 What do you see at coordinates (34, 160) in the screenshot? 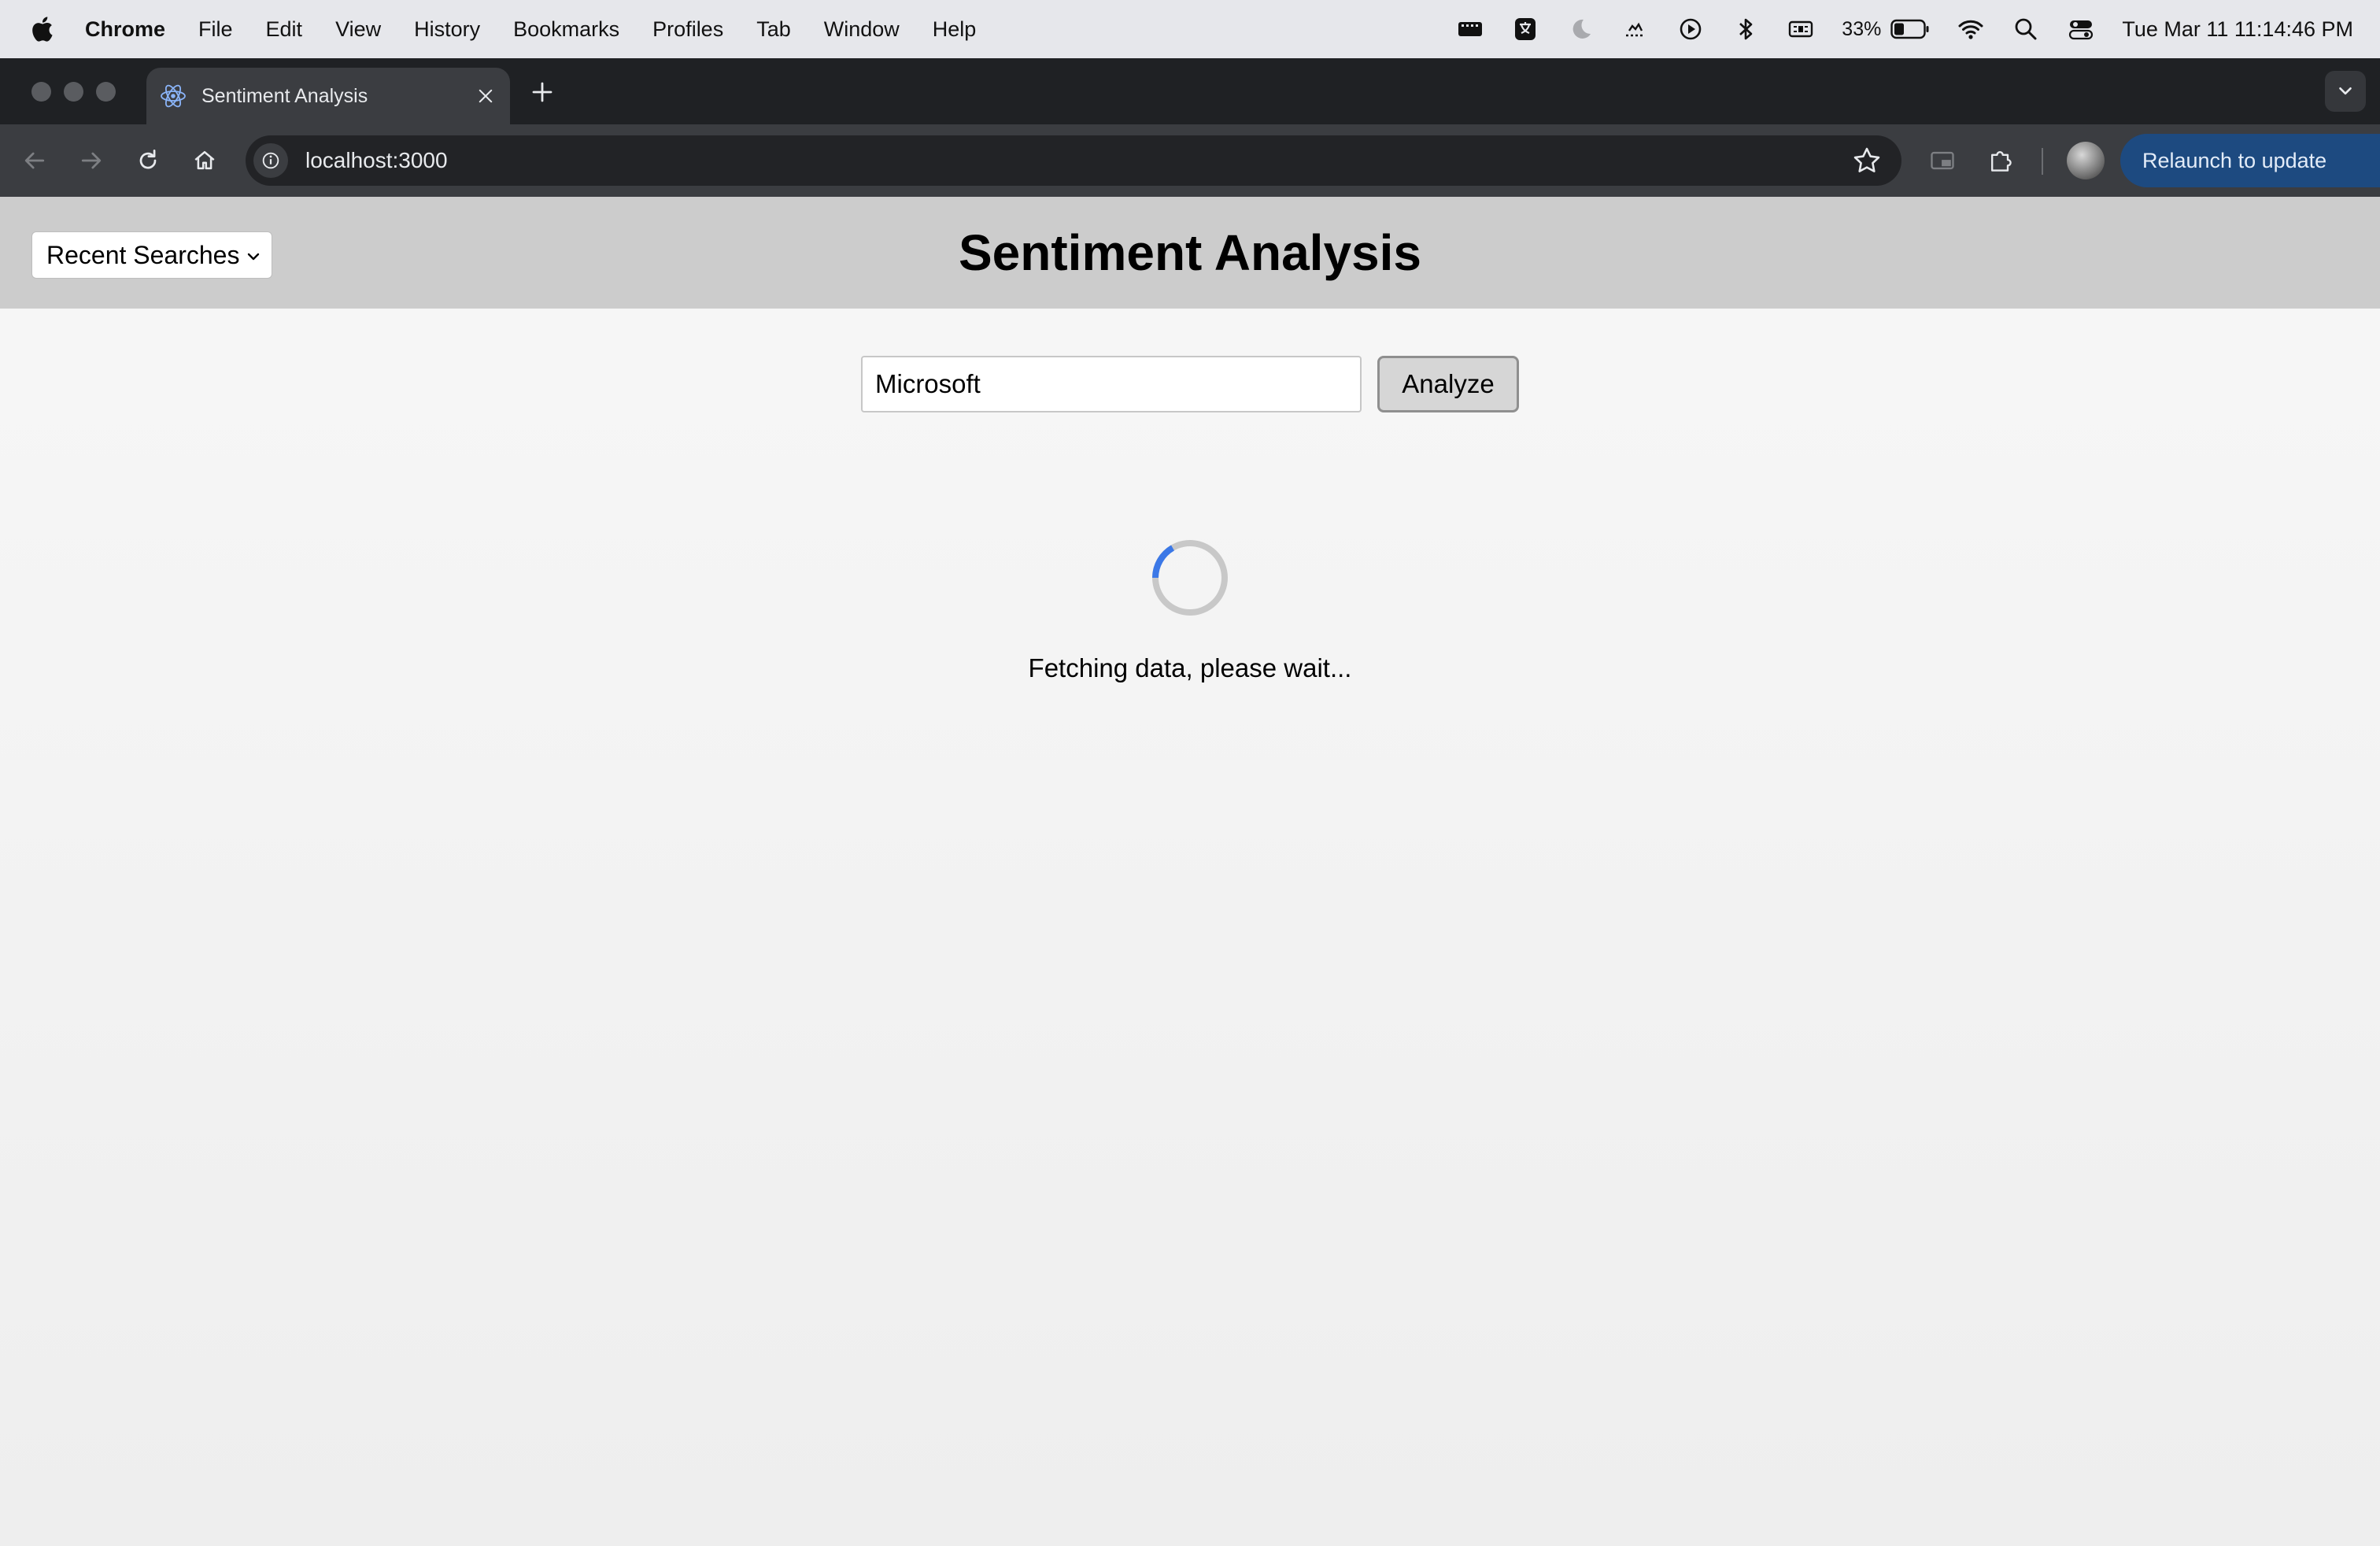
I see `back-arrow-icon` at bounding box center [34, 160].